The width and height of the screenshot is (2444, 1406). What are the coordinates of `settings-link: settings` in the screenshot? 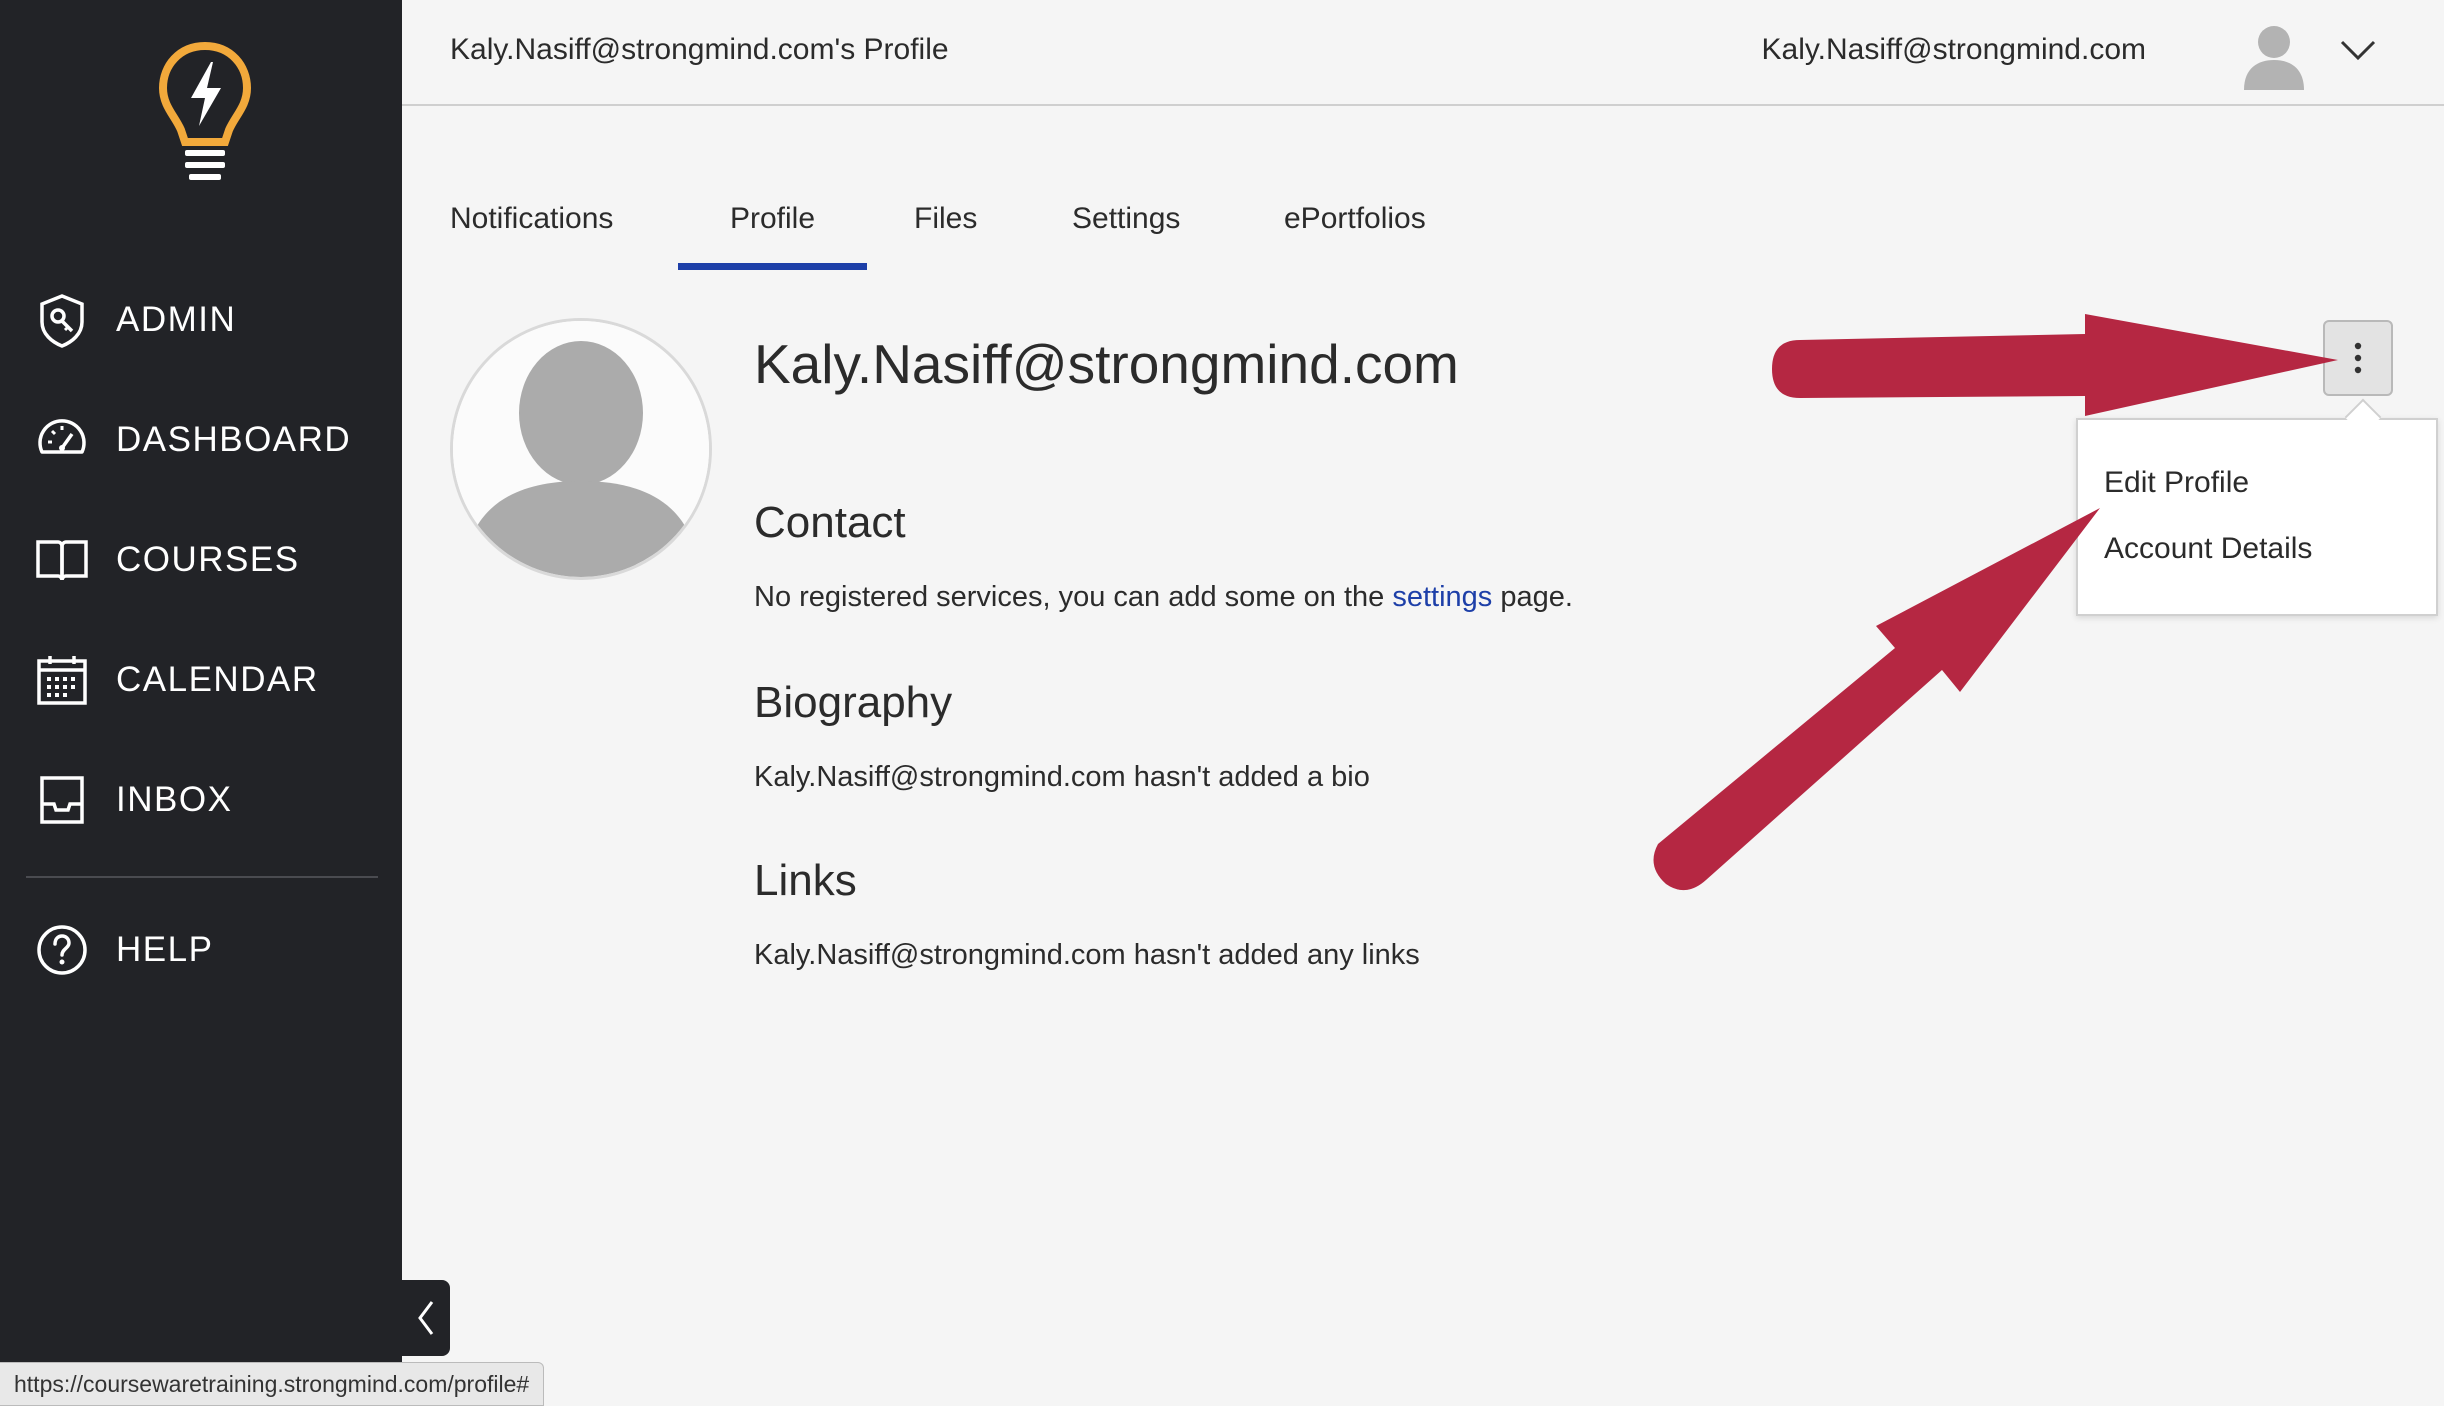 It's located at (1442, 597).